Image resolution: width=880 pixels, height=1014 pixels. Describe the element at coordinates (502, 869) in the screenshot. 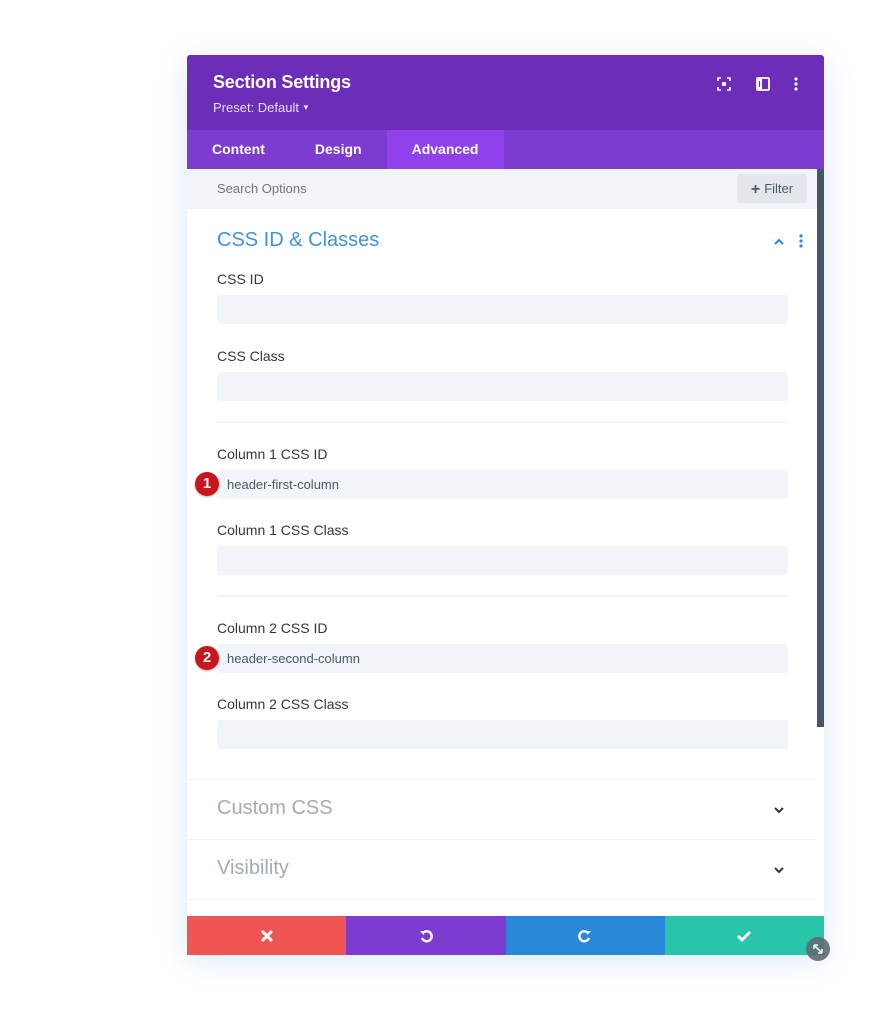

I see `section-visibility: Visibility` at that location.